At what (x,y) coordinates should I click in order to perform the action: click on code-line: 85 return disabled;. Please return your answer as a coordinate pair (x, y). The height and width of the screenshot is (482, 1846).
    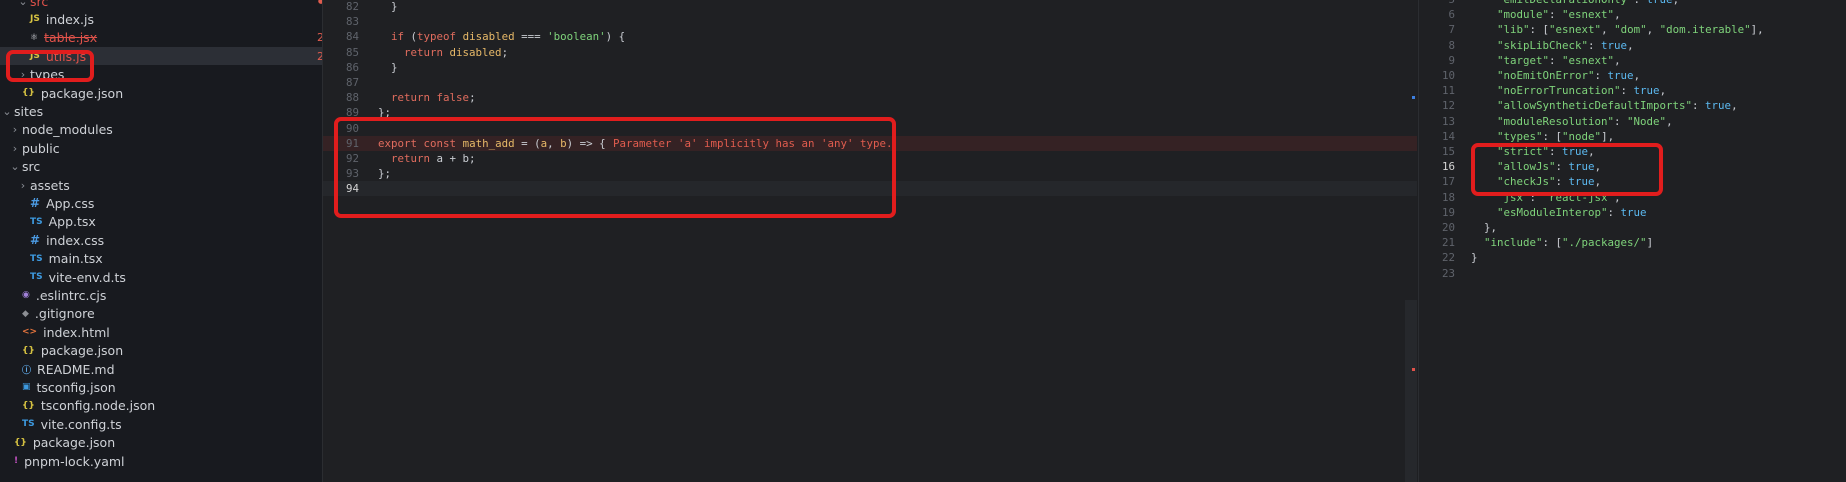
    Looking at the image, I should click on (870, 52).